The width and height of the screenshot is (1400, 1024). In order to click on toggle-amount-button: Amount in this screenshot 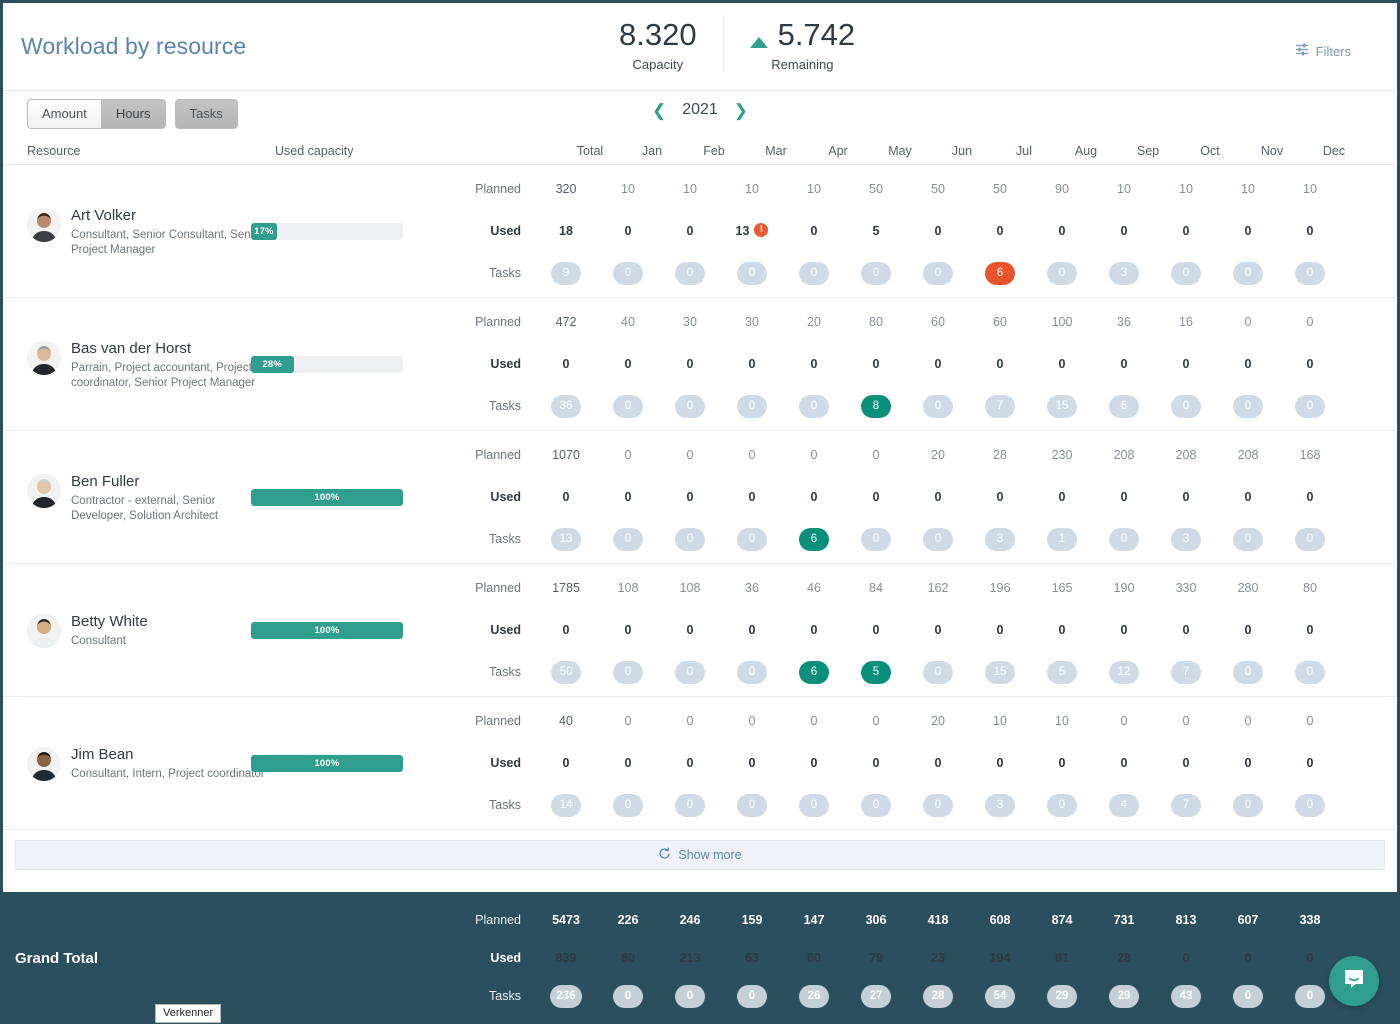, I will do `click(64, 114)`.